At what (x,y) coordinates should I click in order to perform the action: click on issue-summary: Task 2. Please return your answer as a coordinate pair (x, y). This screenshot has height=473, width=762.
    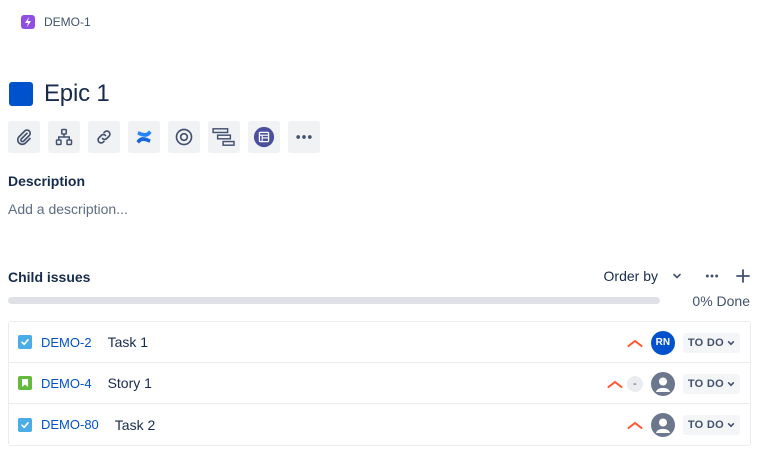
    Looking at the image, I should click on (135, 425).